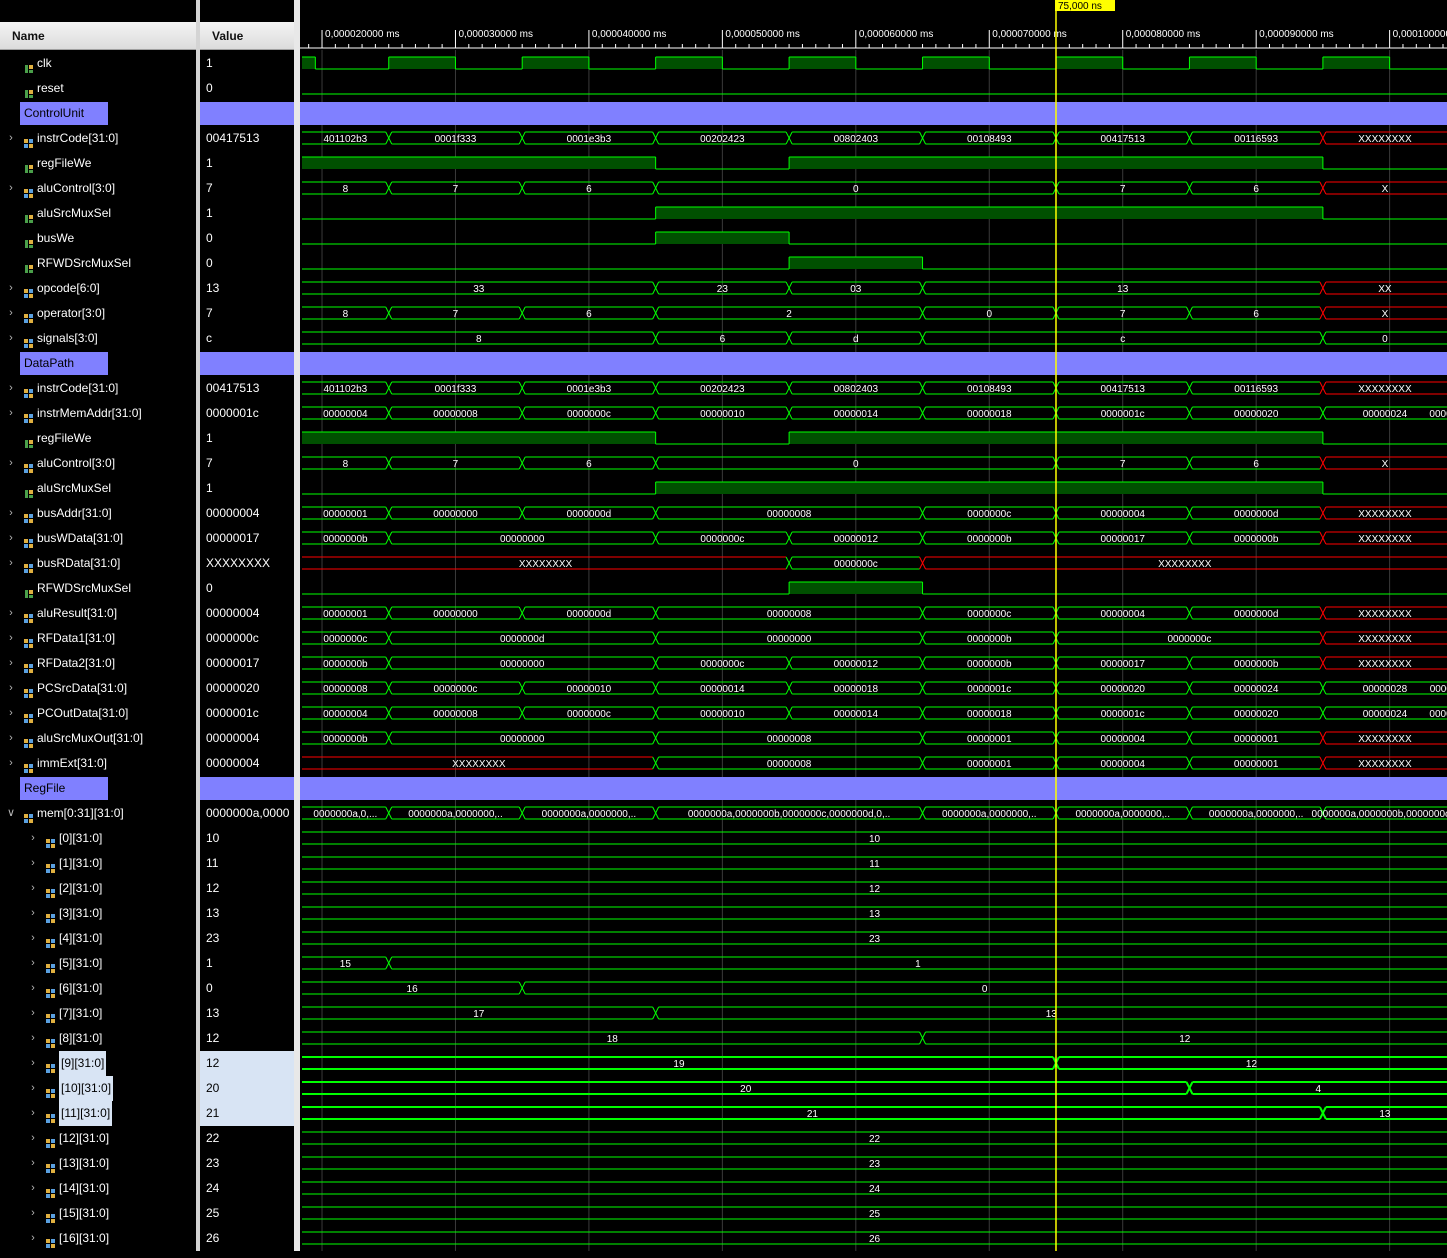 This screenshot has height=1258, width=1447. Describe the element at coordinates (247, 36) in the screenshot. I see `value-column-header: Value` at that location.